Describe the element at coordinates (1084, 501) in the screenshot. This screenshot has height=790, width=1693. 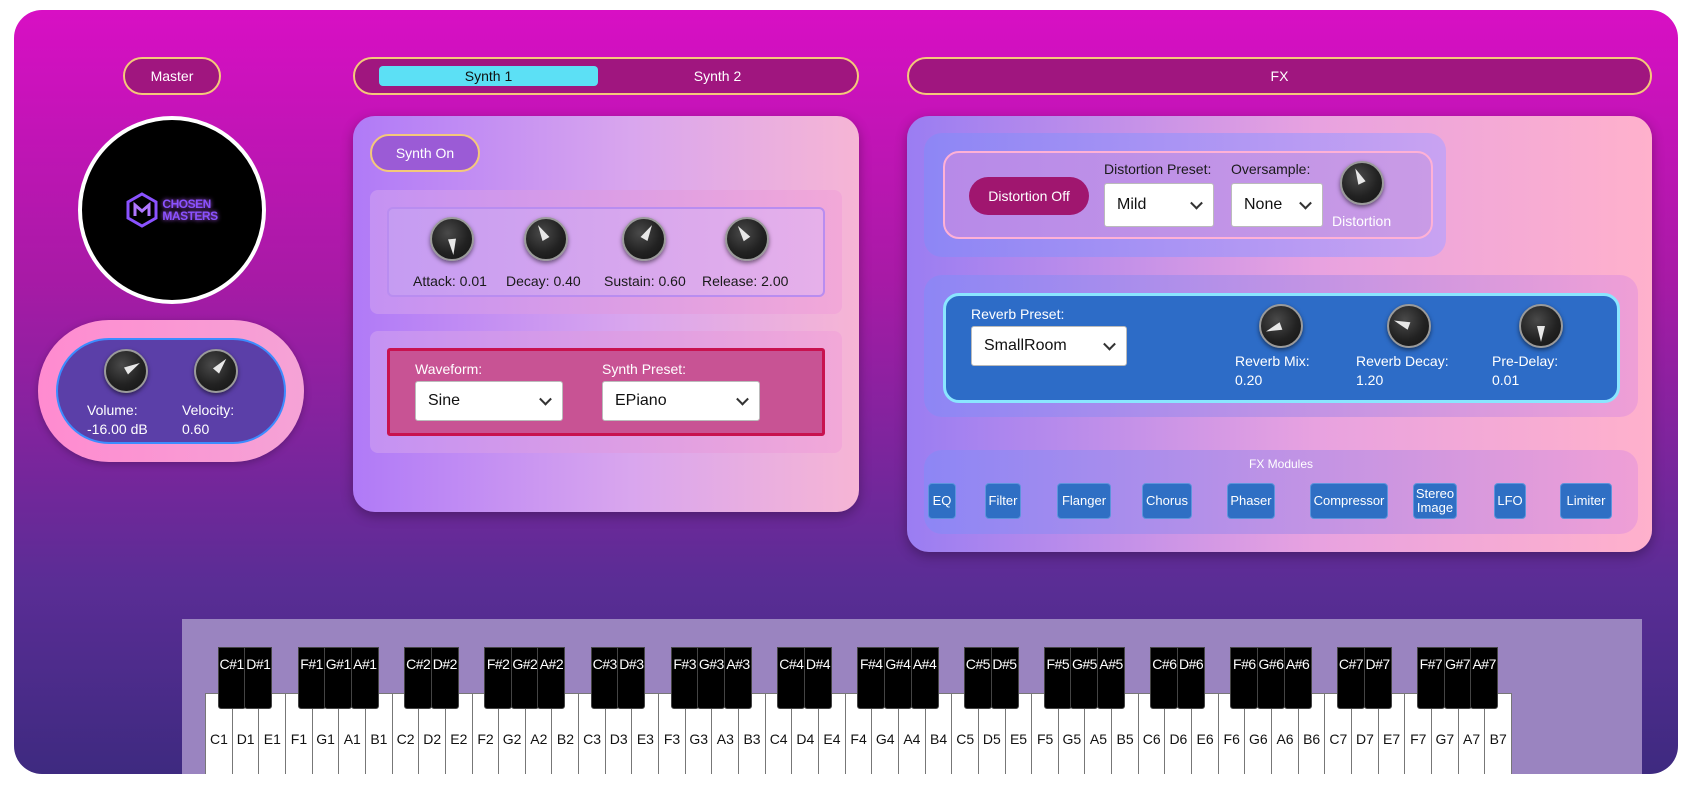
I see `fx-module-flanger-button: Flanger` at that location.